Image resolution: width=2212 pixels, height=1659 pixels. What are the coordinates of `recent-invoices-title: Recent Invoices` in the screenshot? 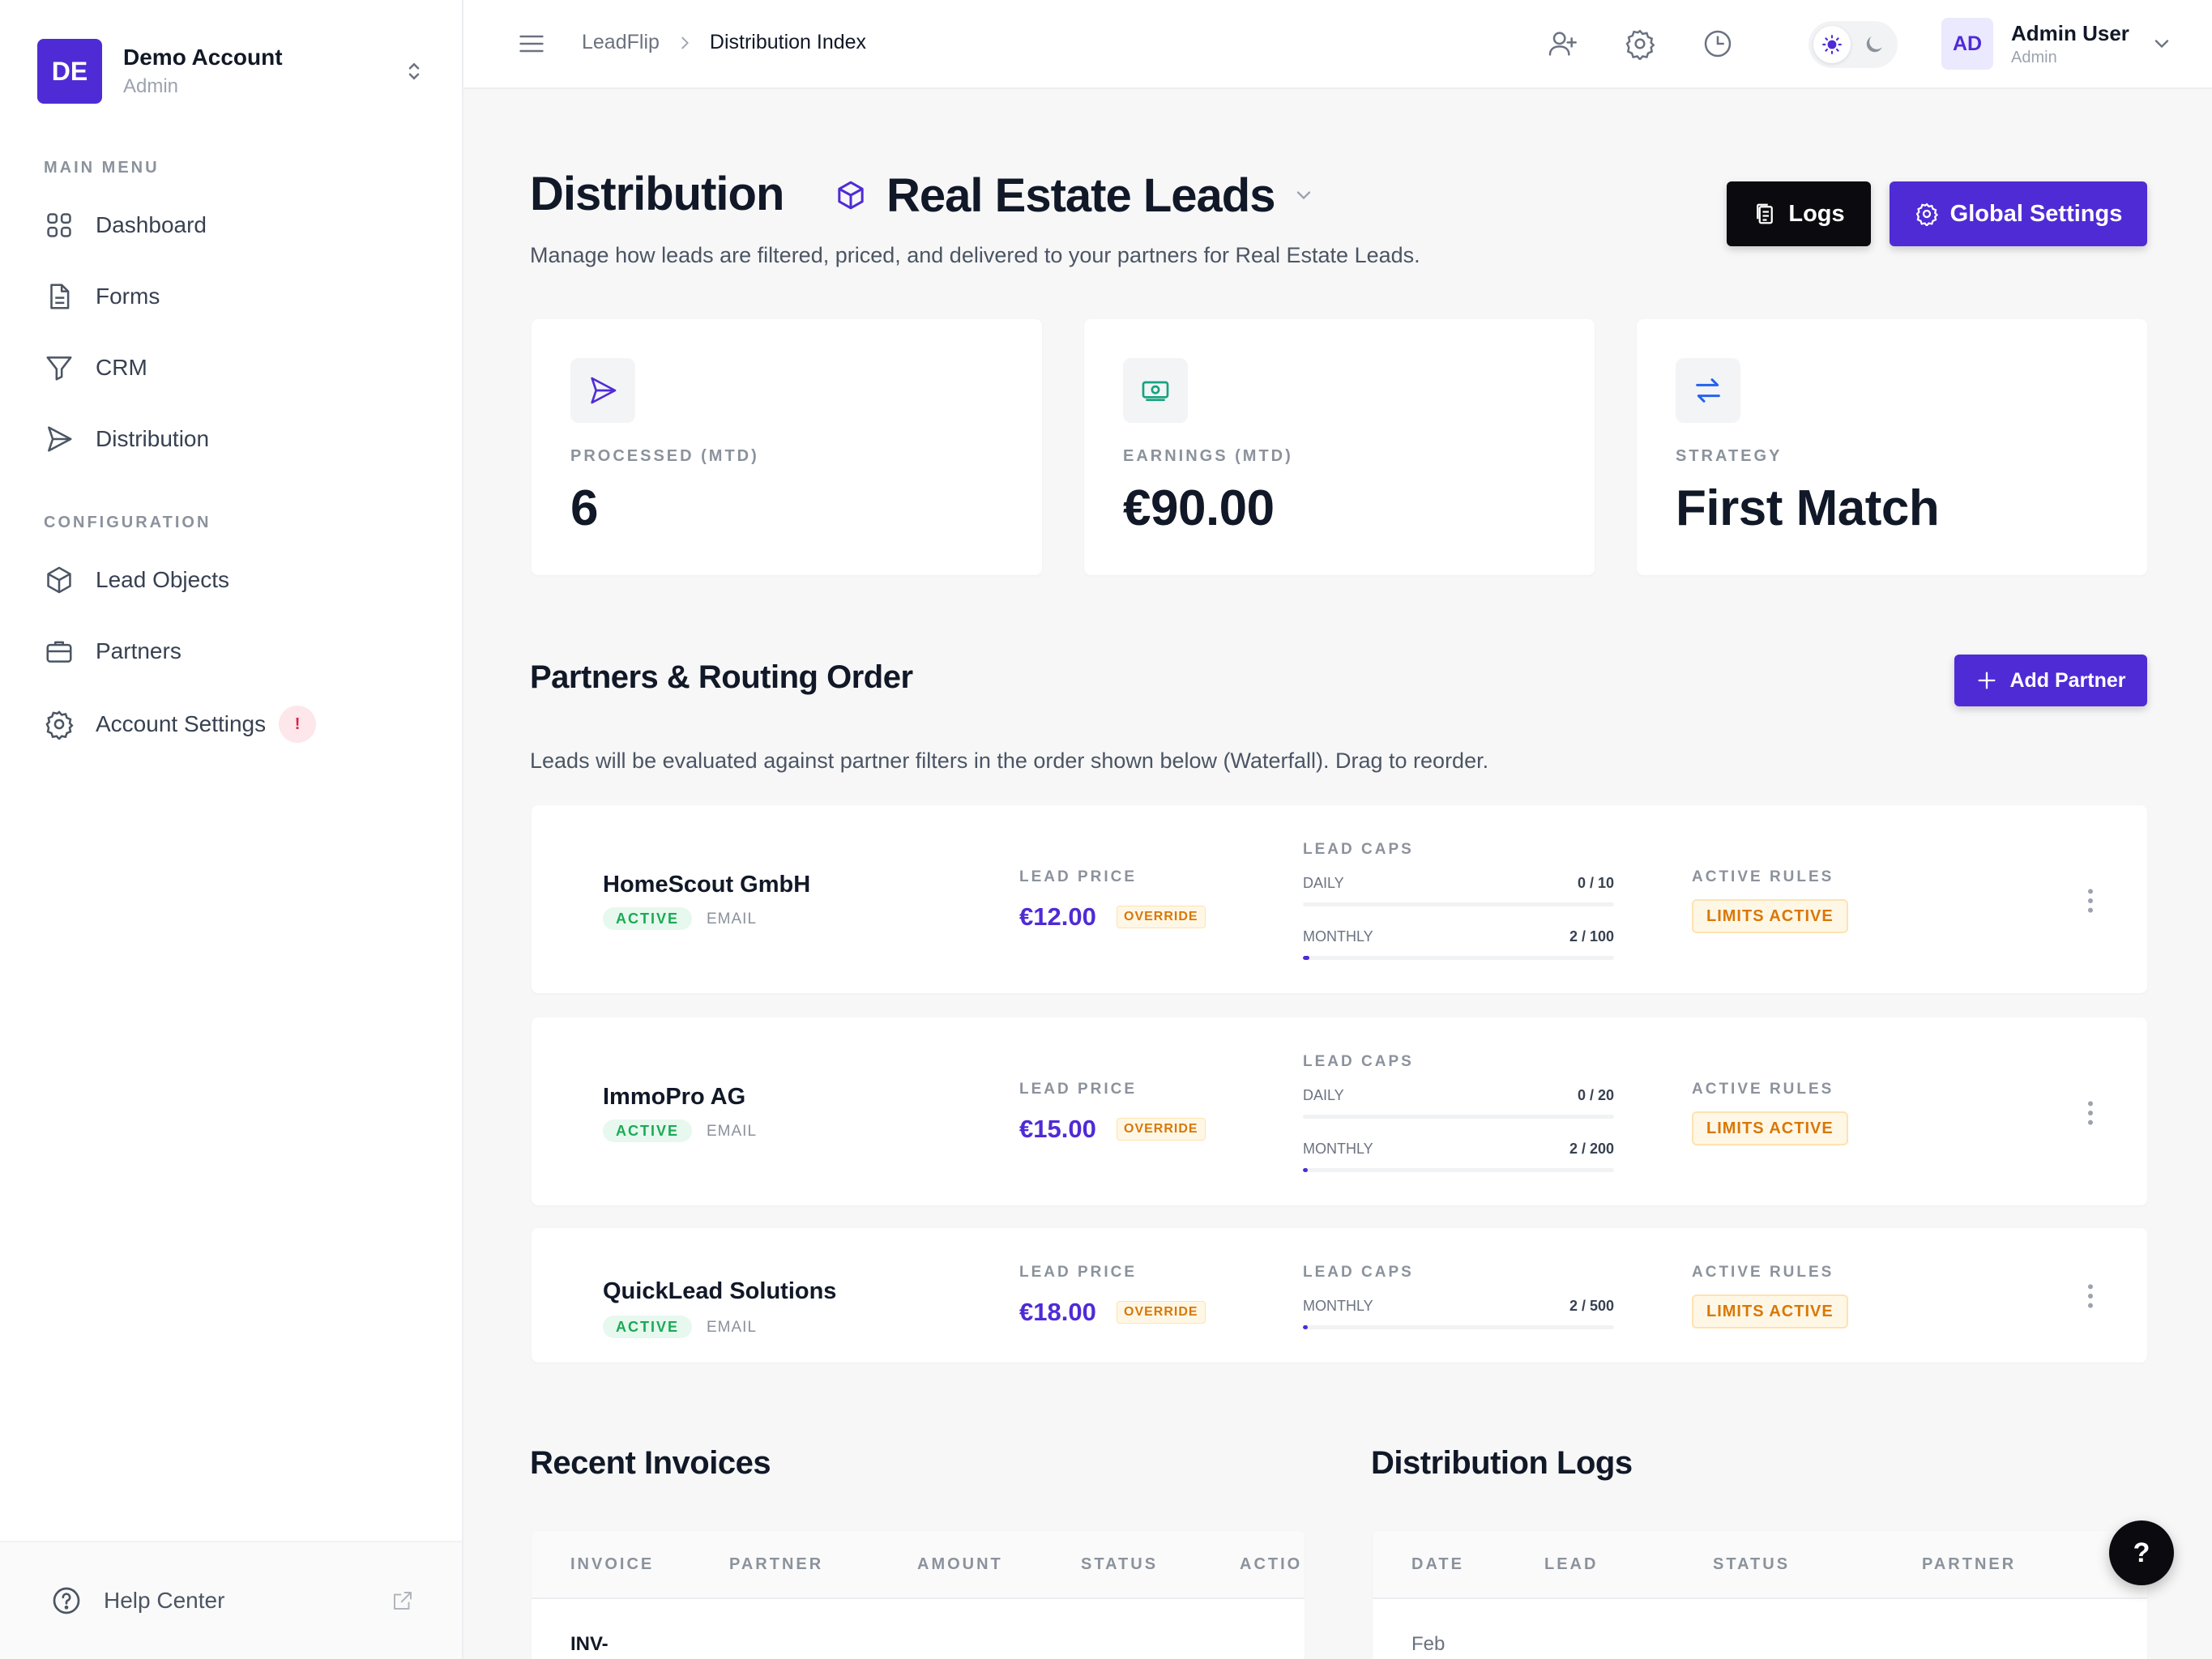 It's located at (650, 1463).